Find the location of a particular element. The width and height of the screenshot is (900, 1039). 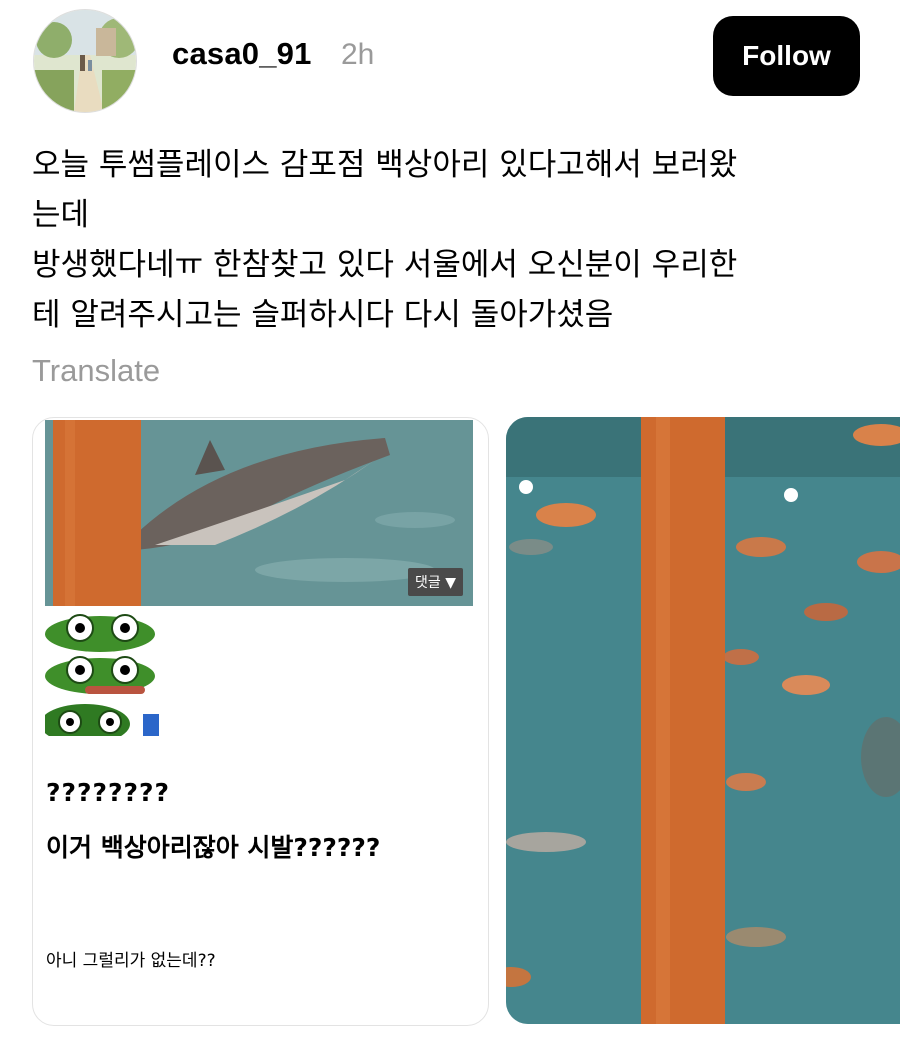

post-text-line: 테 알려주시고는 슬퍼하시다 다시 돌아가셨음 is located at coordinates (323, 315).